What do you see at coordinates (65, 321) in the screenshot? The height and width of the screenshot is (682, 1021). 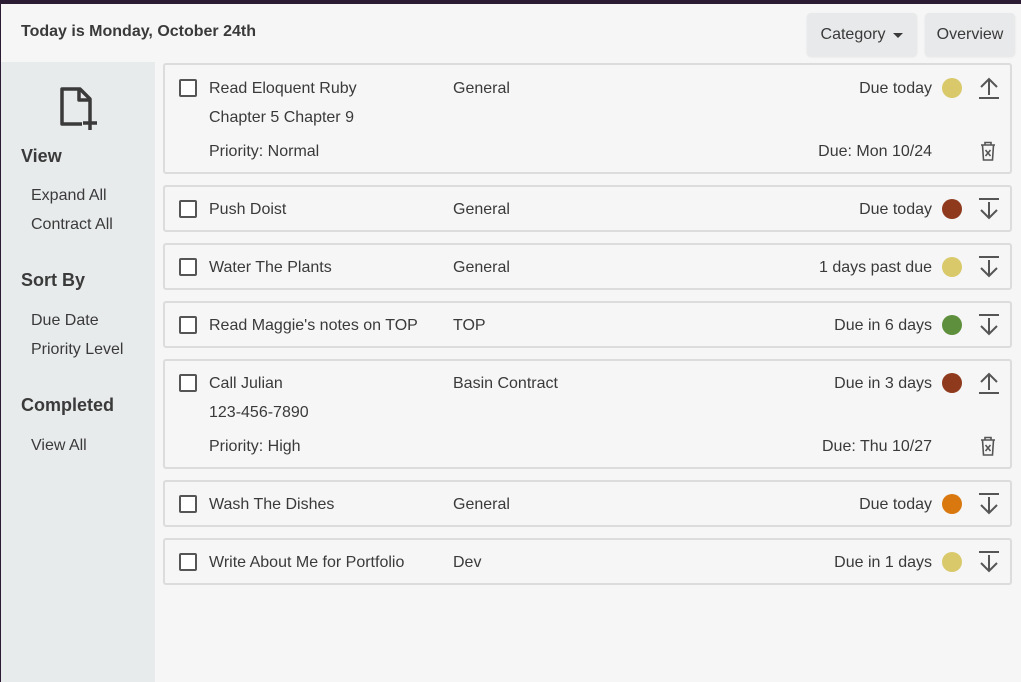 I see `sort-due-date-link: Due Date` at bounding box center [65, 321].